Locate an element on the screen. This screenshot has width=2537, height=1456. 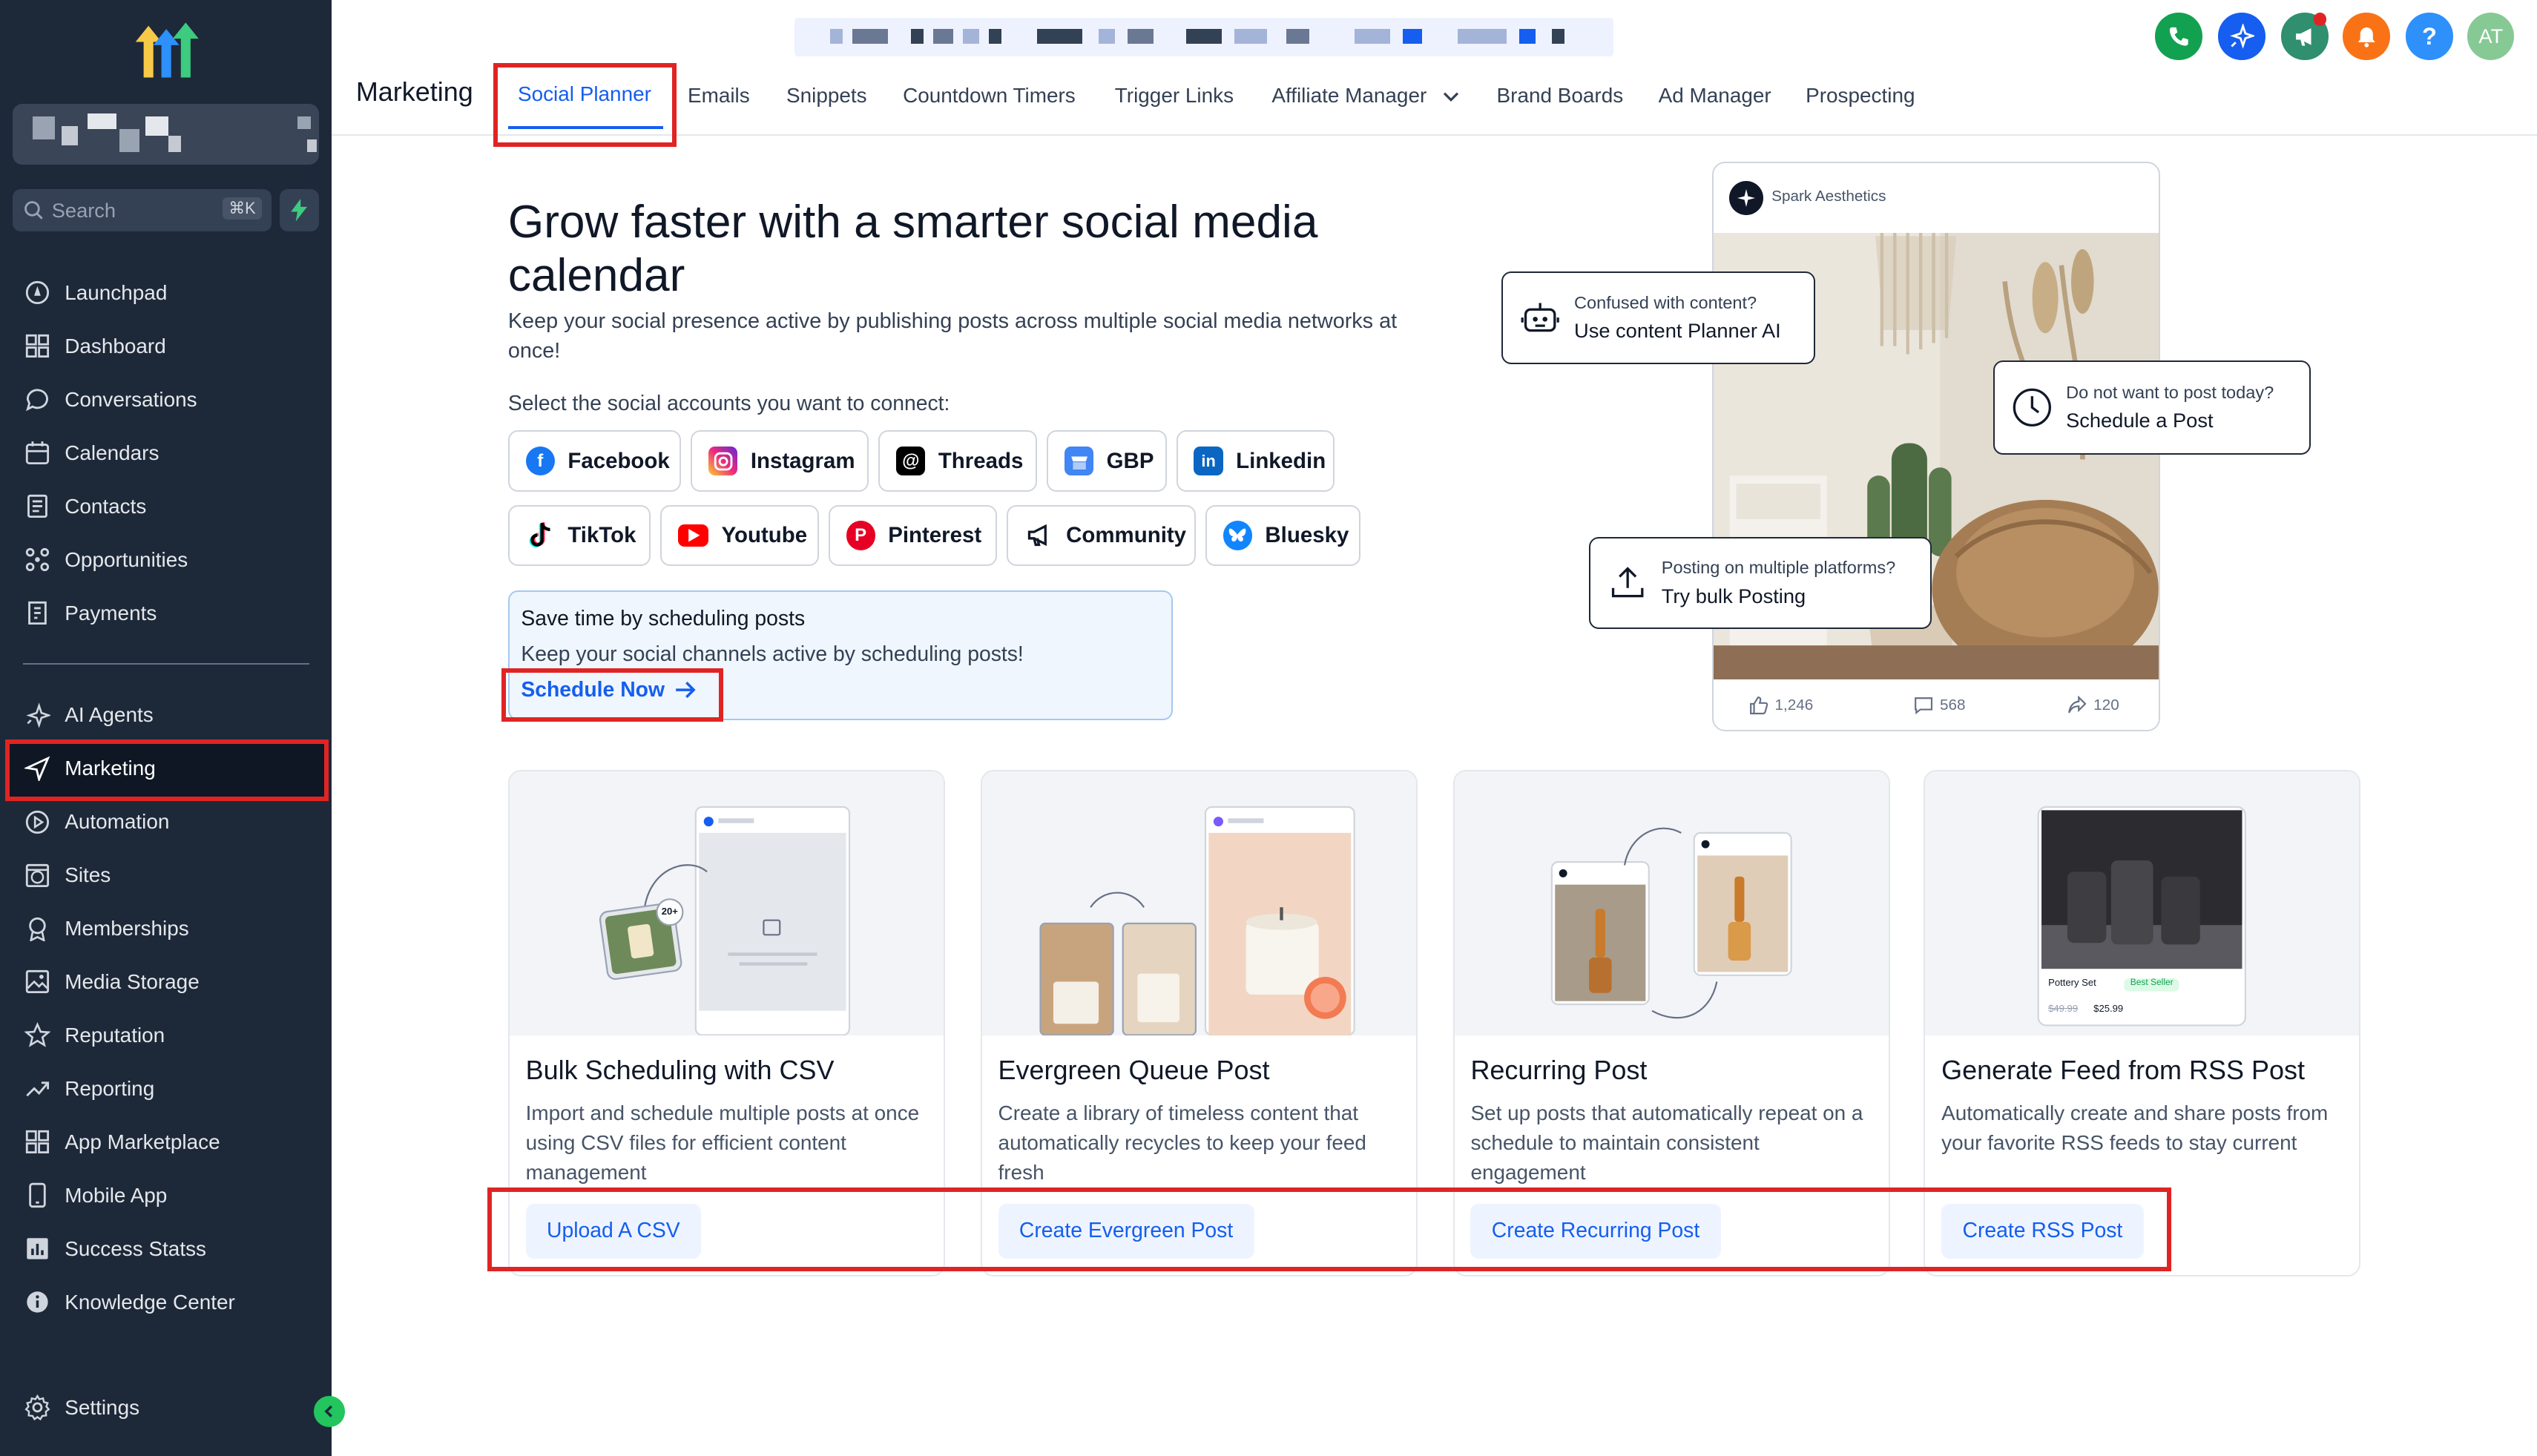
create-rss-post-button: Create RSS Post is located at coordinates (2042, 1231).